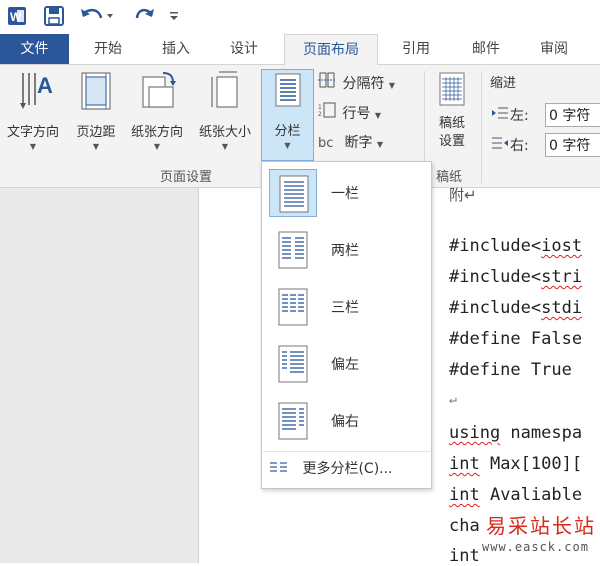 This screenshot has height=566, width=600. I want to click on breaks-button: 分隔符 ▼, so click(356, 83).